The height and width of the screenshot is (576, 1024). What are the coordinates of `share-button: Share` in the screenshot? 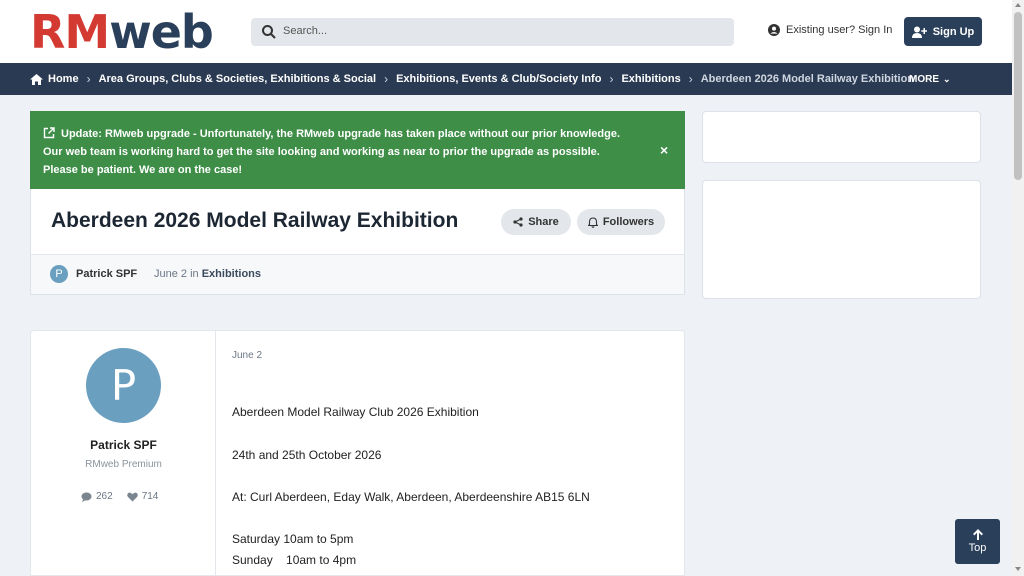 It's located at (536, 222).